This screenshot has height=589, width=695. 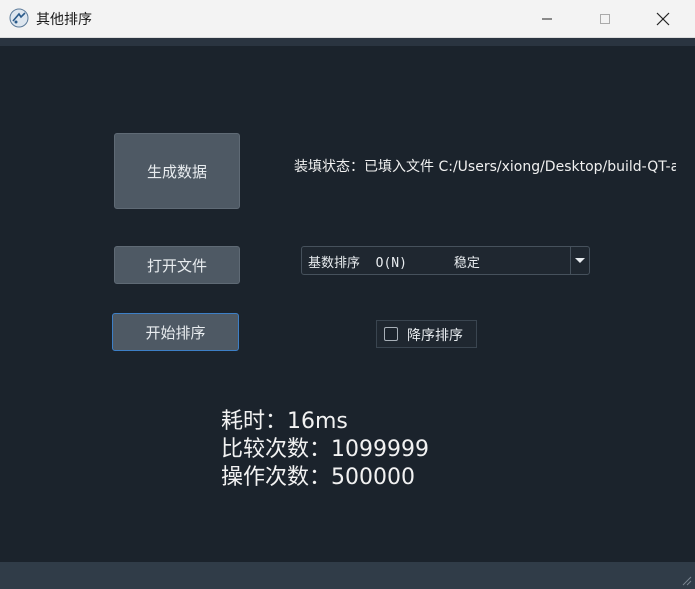 I want to click on descending-sort-option: 降序排序, so click(x=426, y=334).